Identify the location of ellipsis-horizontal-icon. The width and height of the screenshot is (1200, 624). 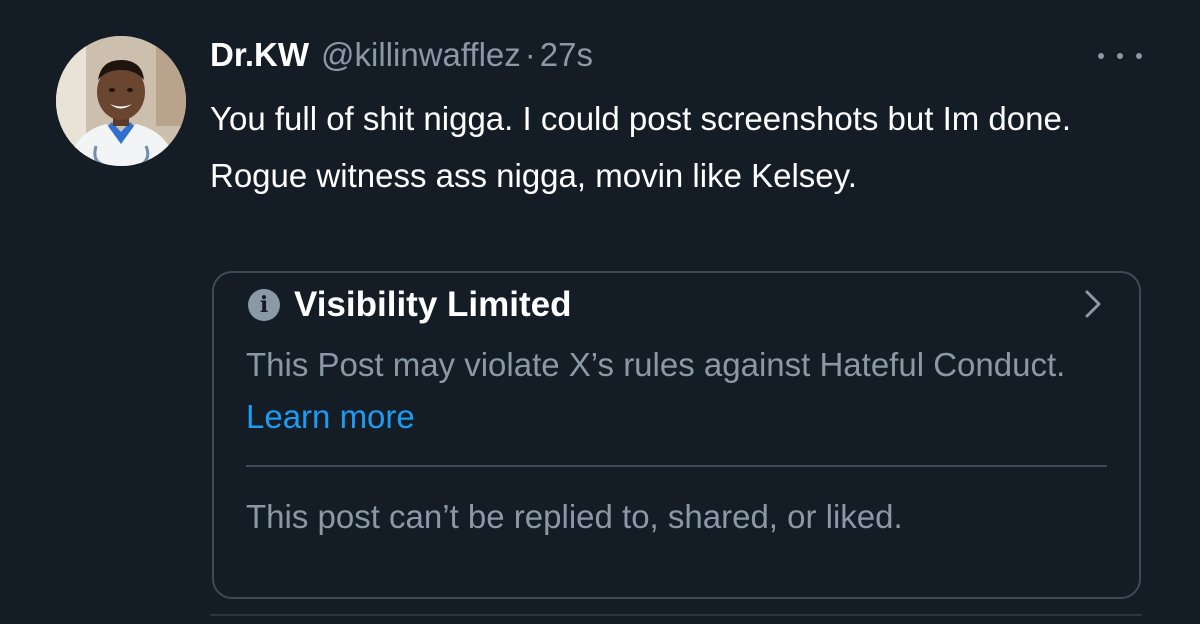
(1120, 56).